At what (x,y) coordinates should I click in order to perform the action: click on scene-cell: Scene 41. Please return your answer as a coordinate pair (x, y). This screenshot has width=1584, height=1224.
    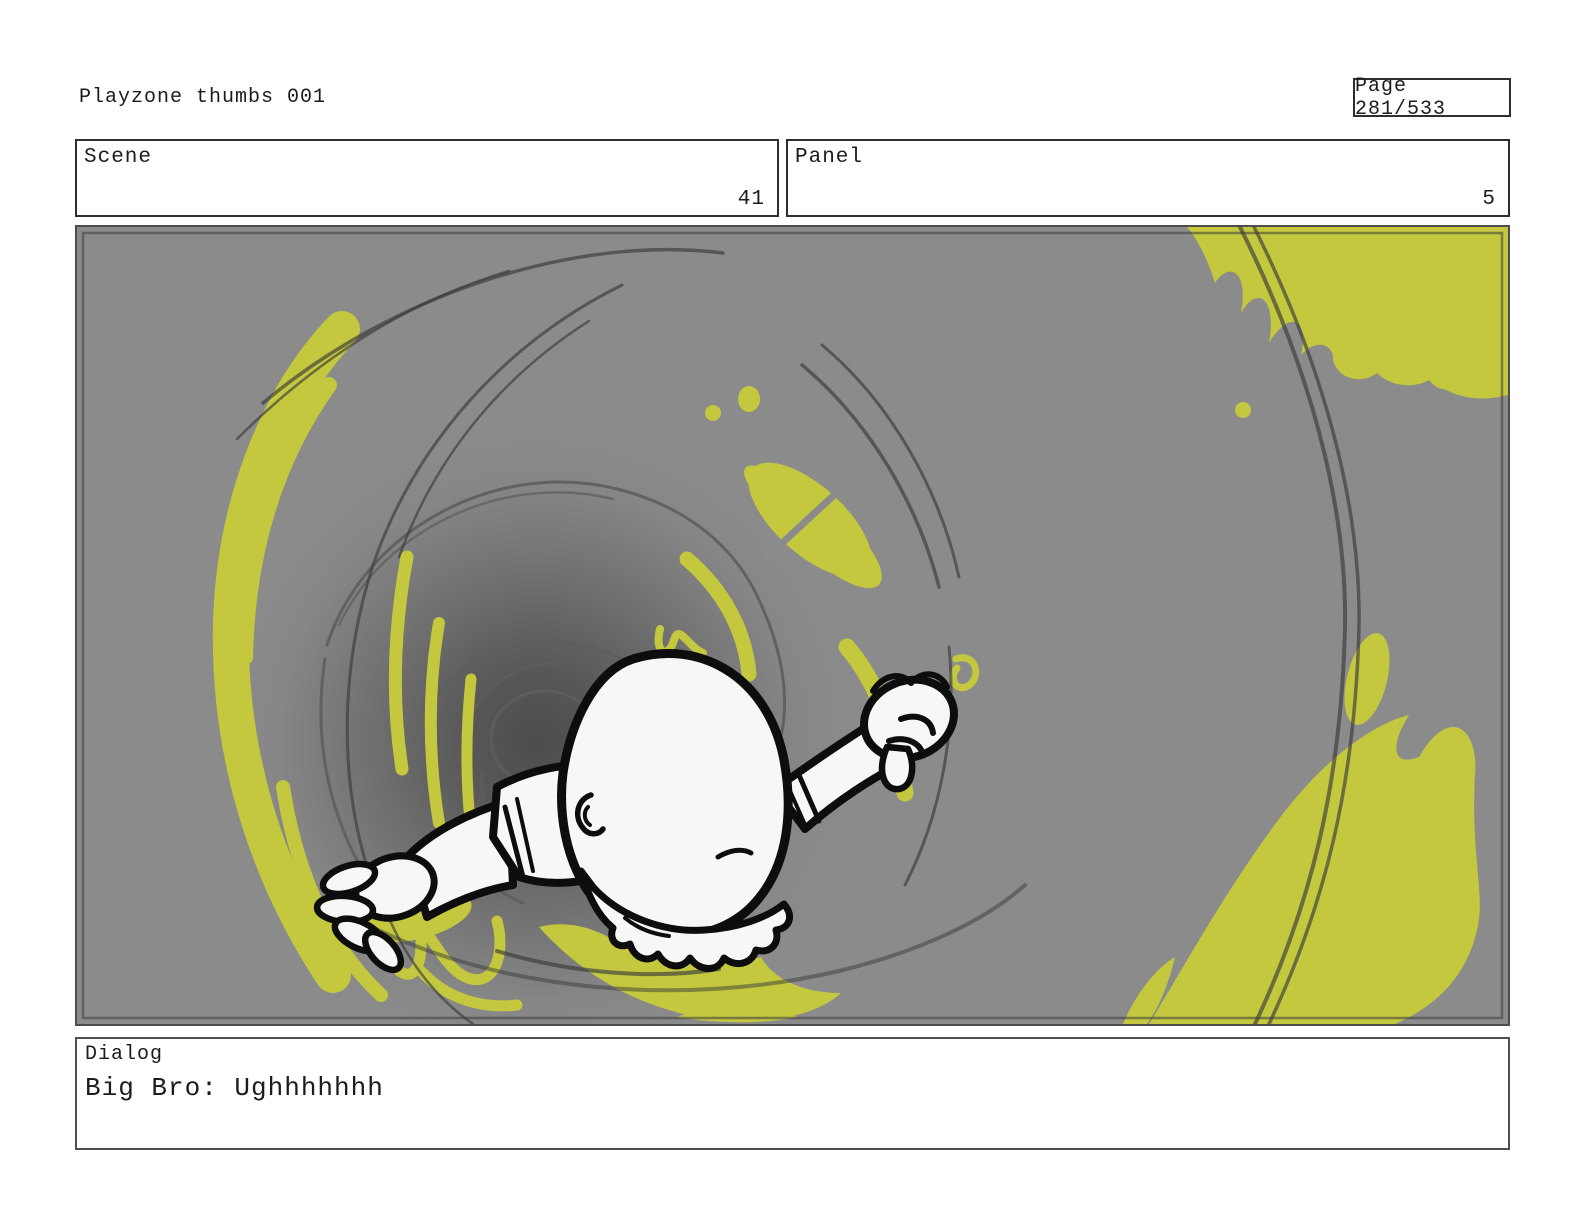
    Looking at the image, I should click on (427, 178).